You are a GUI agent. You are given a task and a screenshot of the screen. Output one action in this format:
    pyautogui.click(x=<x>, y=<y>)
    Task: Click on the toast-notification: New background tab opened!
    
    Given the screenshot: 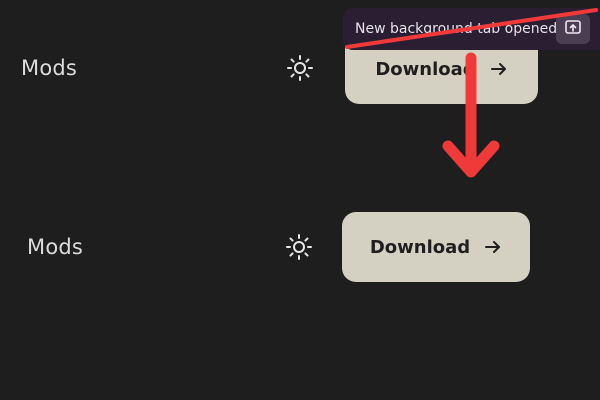 What is the action you would take?
    pyautogui.click(x=471, y=29)
    